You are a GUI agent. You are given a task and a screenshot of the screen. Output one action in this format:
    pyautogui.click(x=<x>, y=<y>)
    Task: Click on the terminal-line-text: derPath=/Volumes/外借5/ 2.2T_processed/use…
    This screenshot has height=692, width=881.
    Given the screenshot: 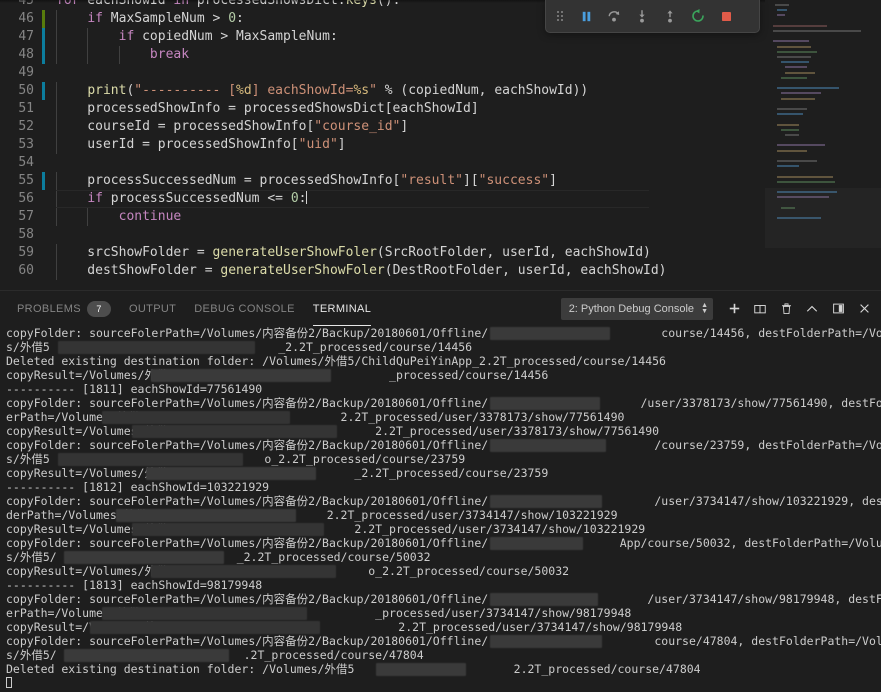 What is the action you would take?
    pyautogui.click(x=312, y=515)
    